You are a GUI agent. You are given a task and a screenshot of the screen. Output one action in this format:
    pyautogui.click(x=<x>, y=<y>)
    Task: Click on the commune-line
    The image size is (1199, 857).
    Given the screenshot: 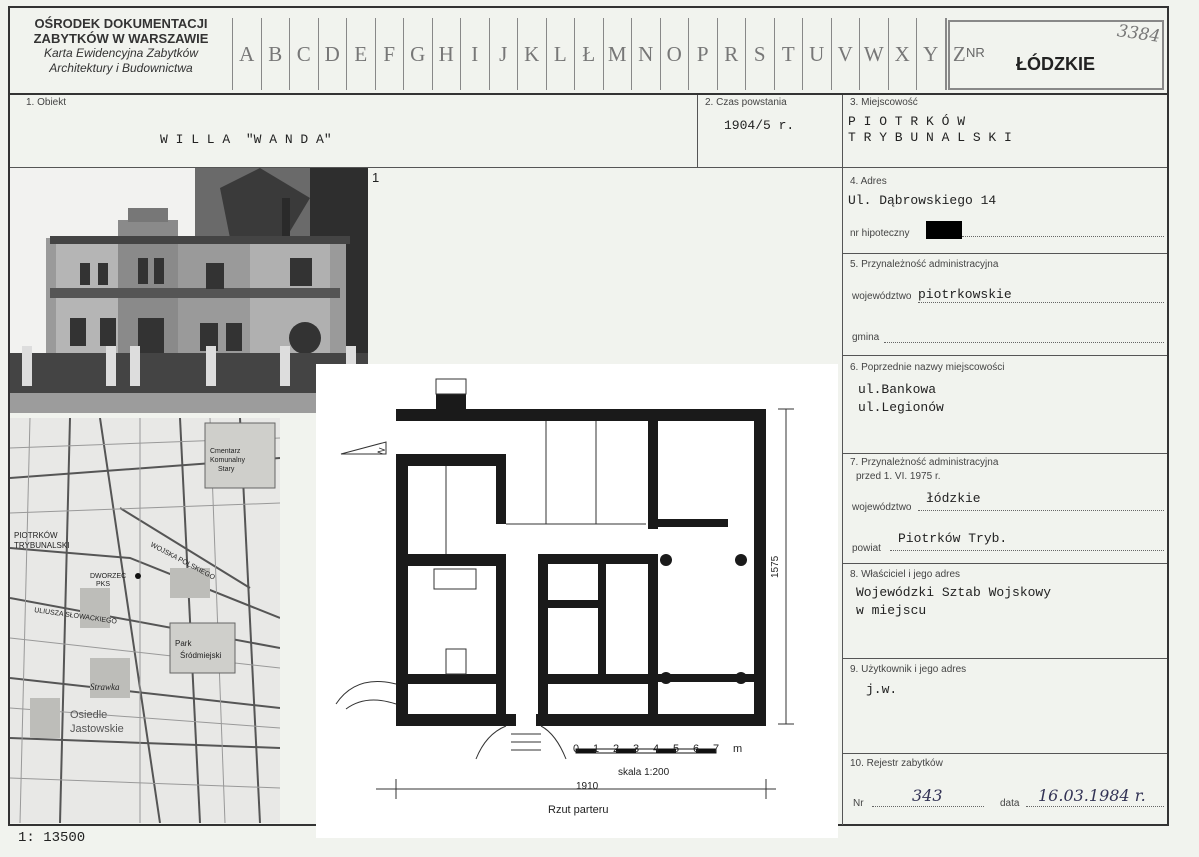 What is the action you would take?
    pyautogui.click(x=1024, y=342)
    